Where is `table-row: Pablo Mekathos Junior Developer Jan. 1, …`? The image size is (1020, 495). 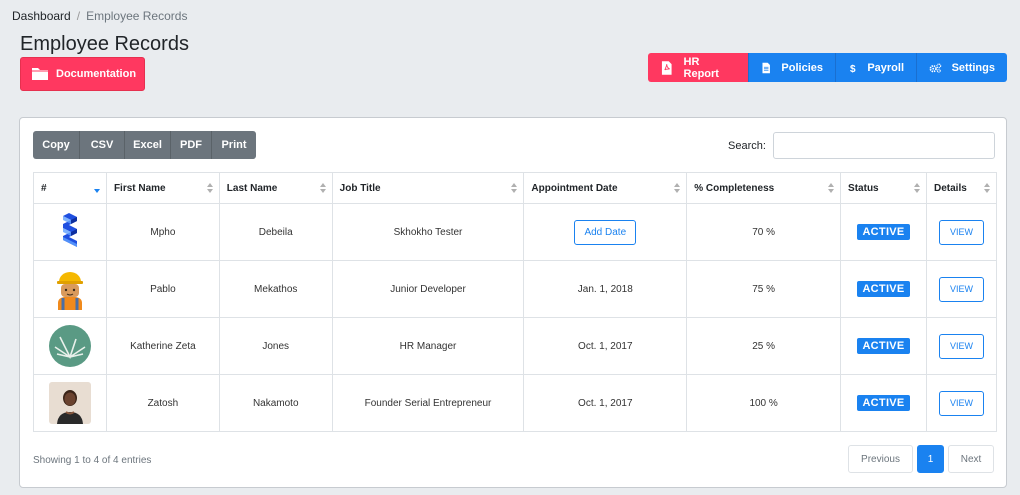 table-row: Pablo Mekathos Junior Developer Jan. 1, … is located at coordinates (515, 289).